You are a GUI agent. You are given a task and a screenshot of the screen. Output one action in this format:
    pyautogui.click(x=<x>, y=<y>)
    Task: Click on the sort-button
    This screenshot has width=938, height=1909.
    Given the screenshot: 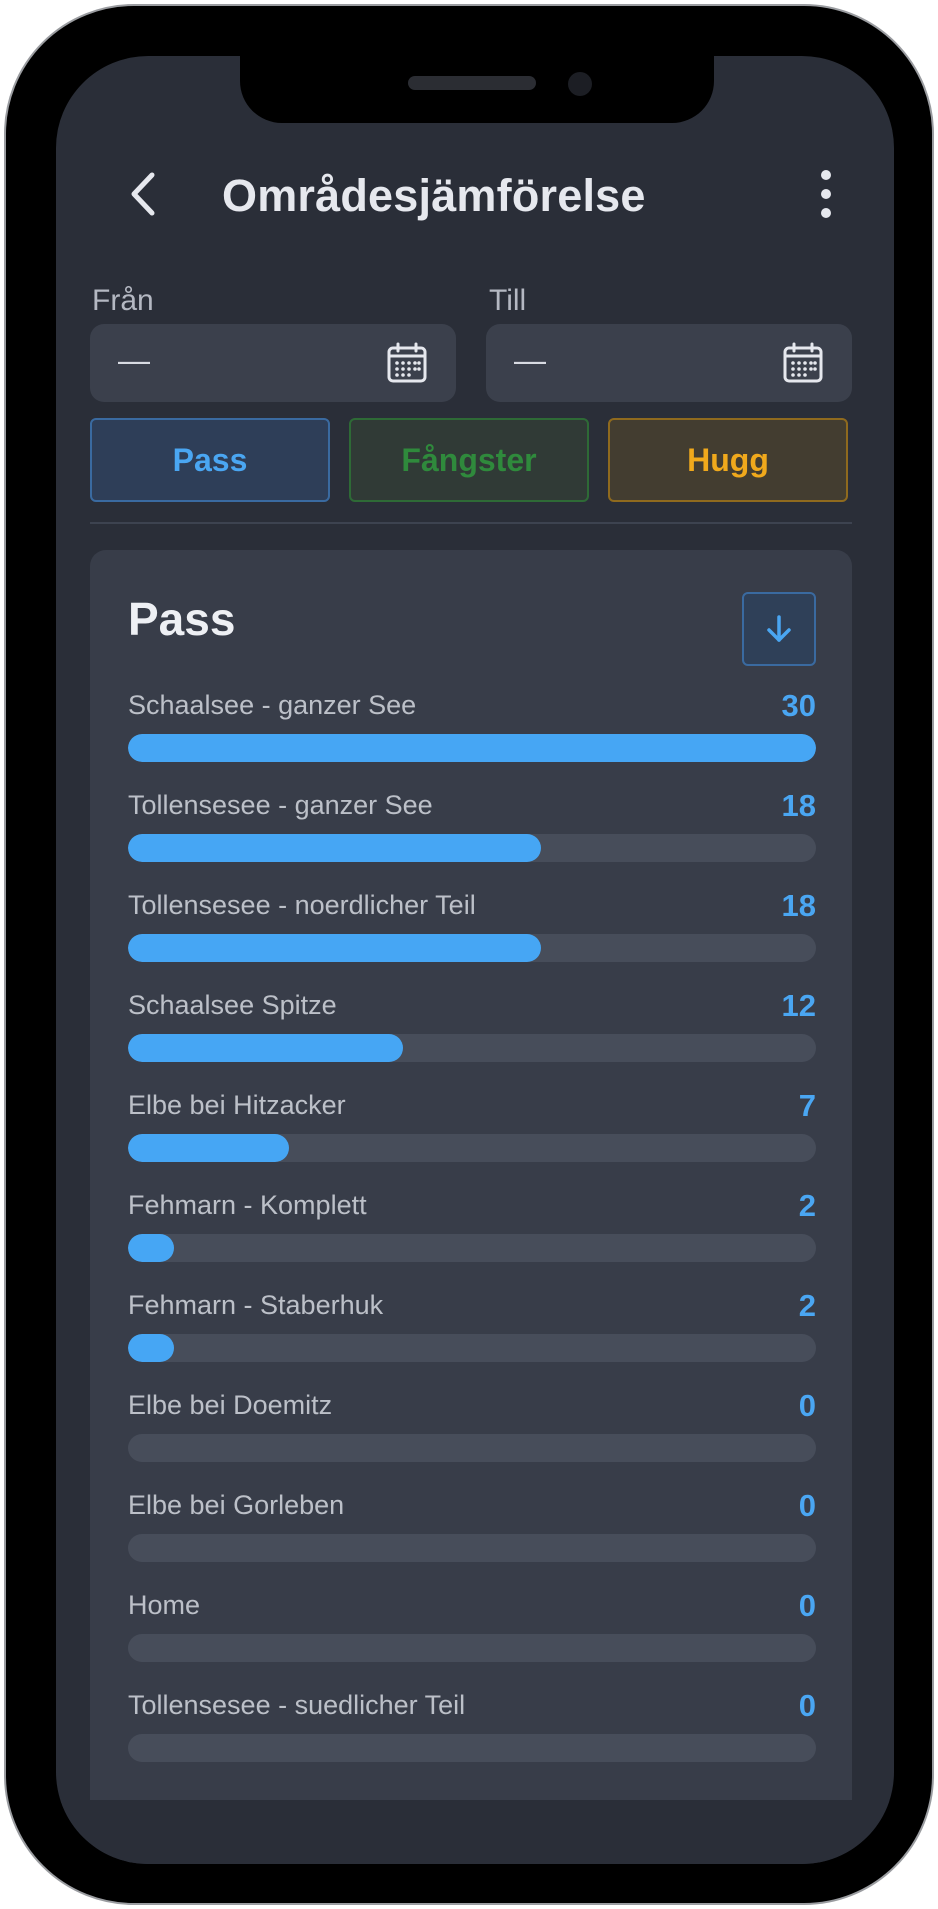 What is the action you would take?
    pyautogui.click(x=779, y=629)
    